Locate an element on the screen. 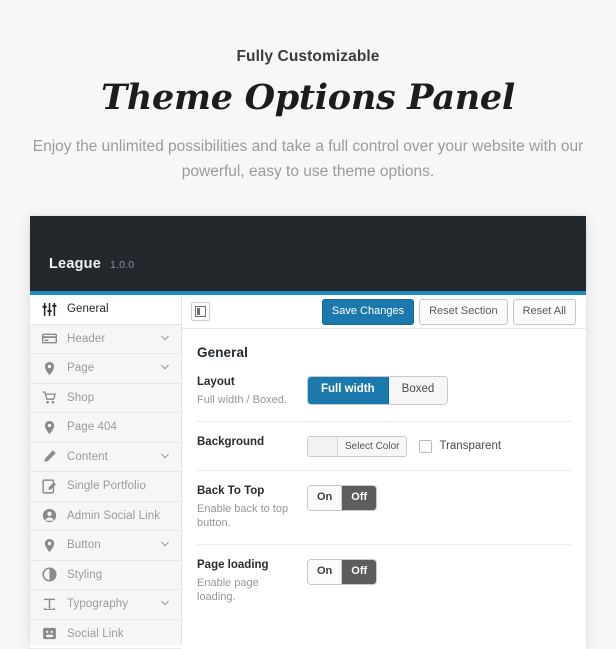 The image size is (616, 649). sidebar-item-label: Typography is located at coordinates (98, 604).